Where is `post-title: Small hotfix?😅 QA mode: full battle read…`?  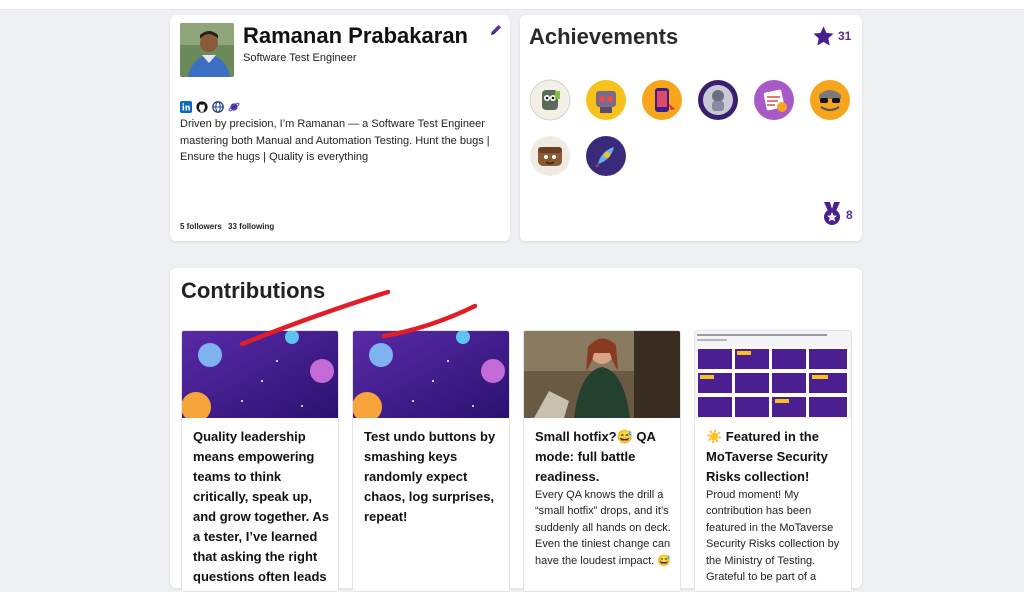 post-title: Small hotfix?😅 QA mode: full battle read… is located at coordinates (595, 456).